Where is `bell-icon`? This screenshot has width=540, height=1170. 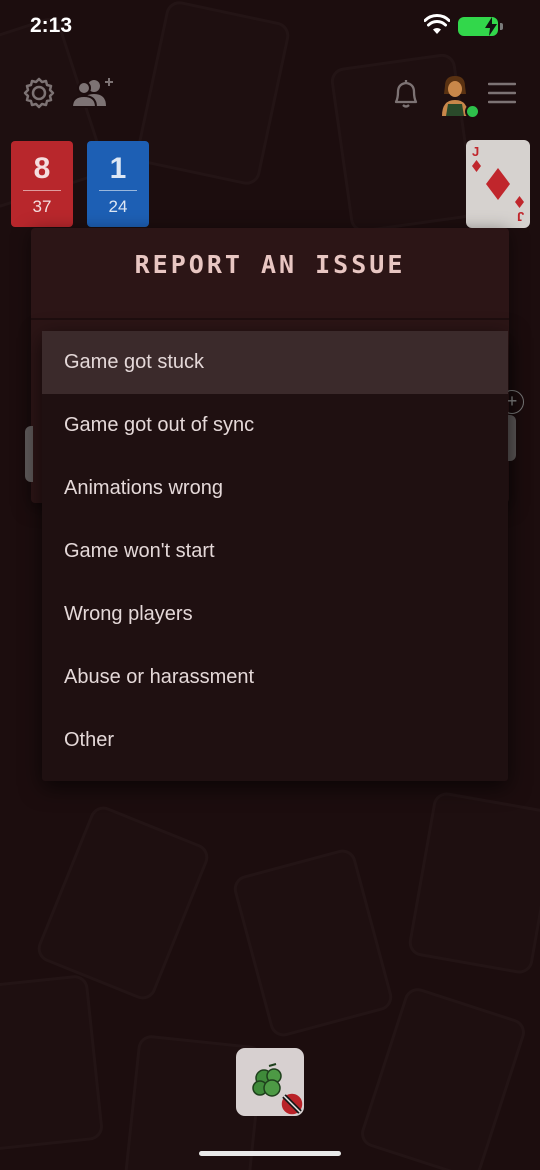 bell-icon is located at coordinates (406, 94).